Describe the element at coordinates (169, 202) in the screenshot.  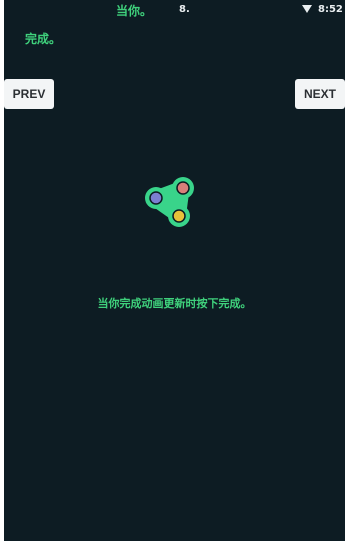
I see `fidget-spinner-icon` at that location.